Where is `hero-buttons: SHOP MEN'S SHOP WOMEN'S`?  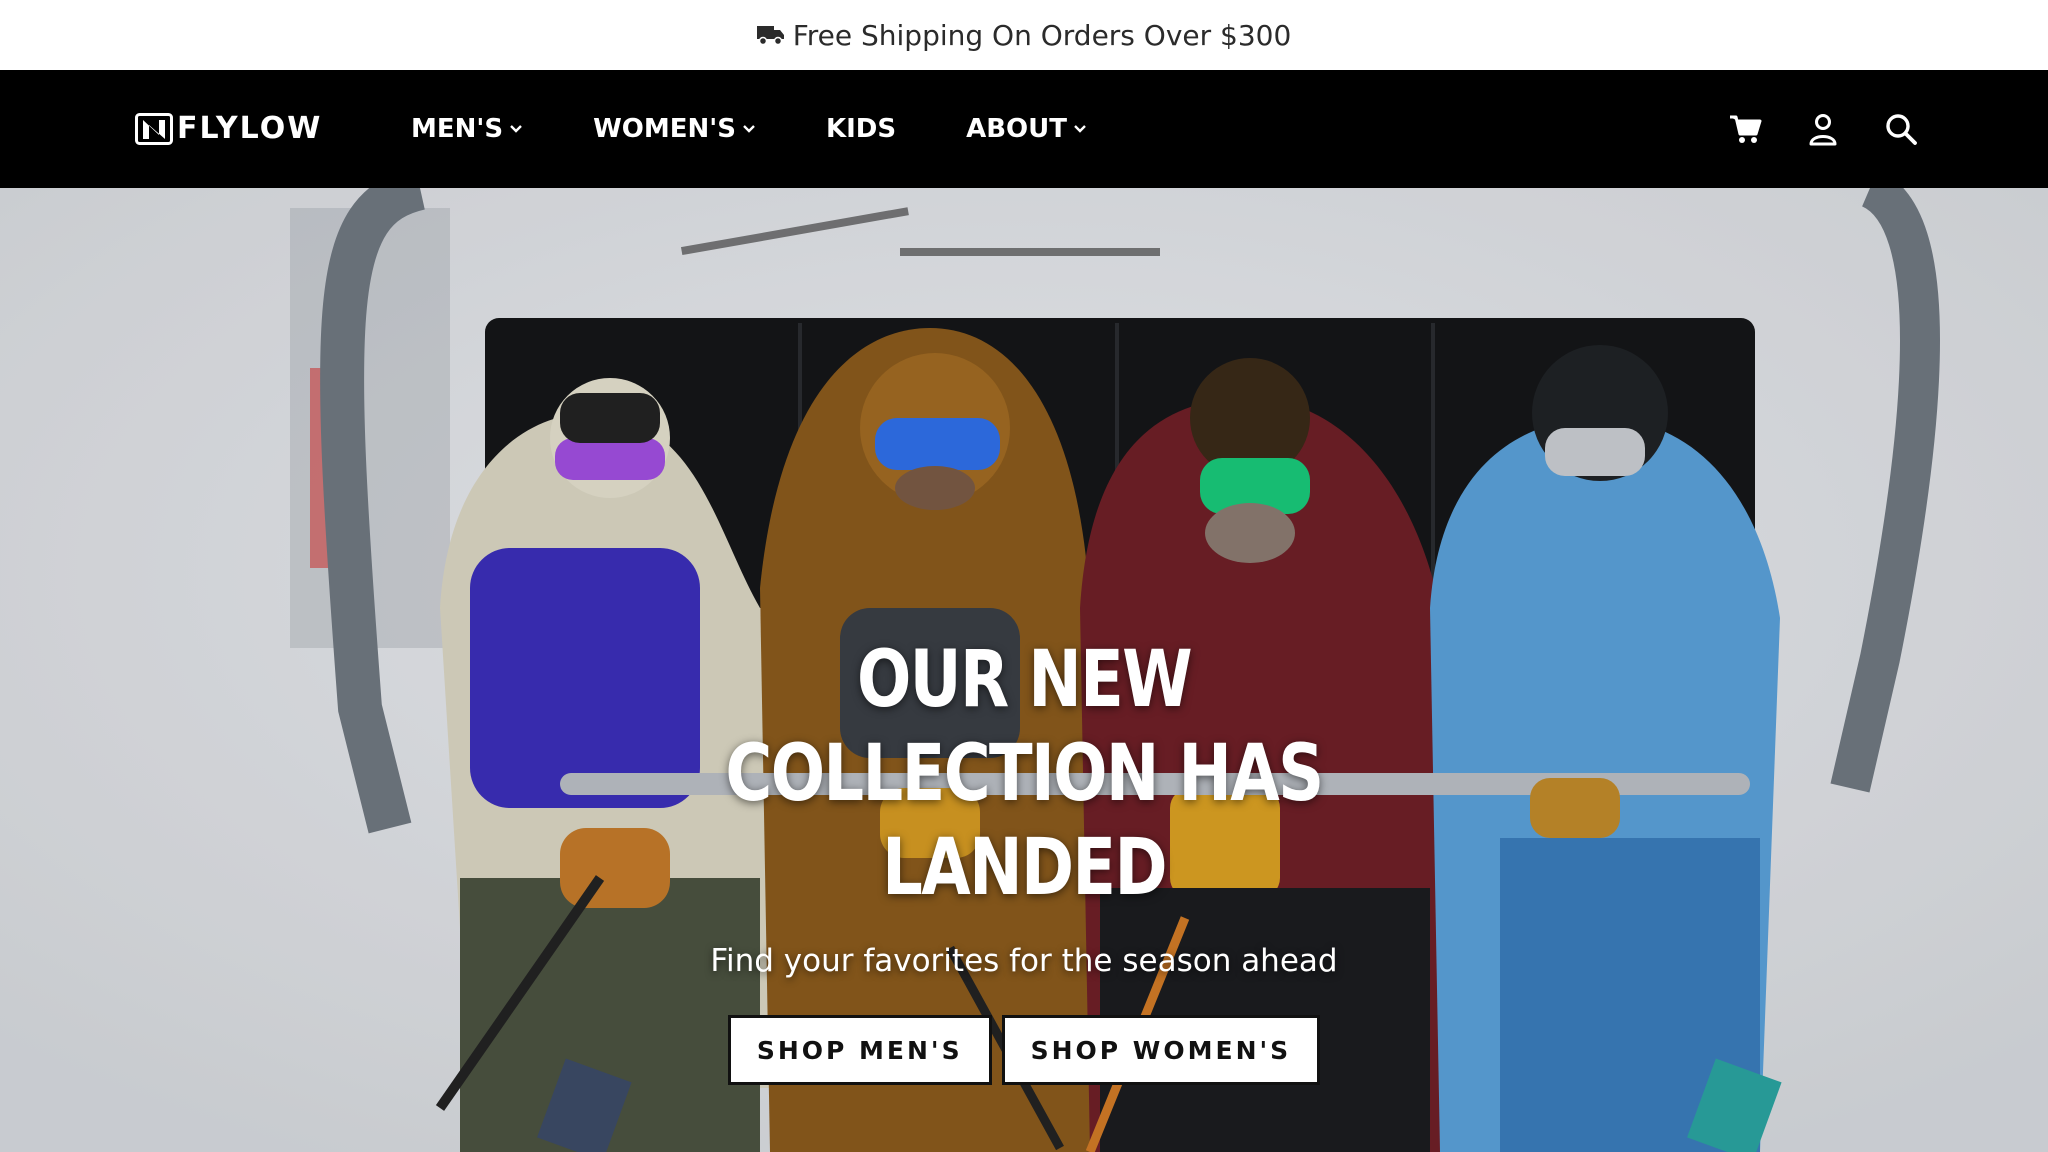
hero-buttons: SHOP MEN'S SHOP WOMEN'S is located at coordinates (1024, 1050).